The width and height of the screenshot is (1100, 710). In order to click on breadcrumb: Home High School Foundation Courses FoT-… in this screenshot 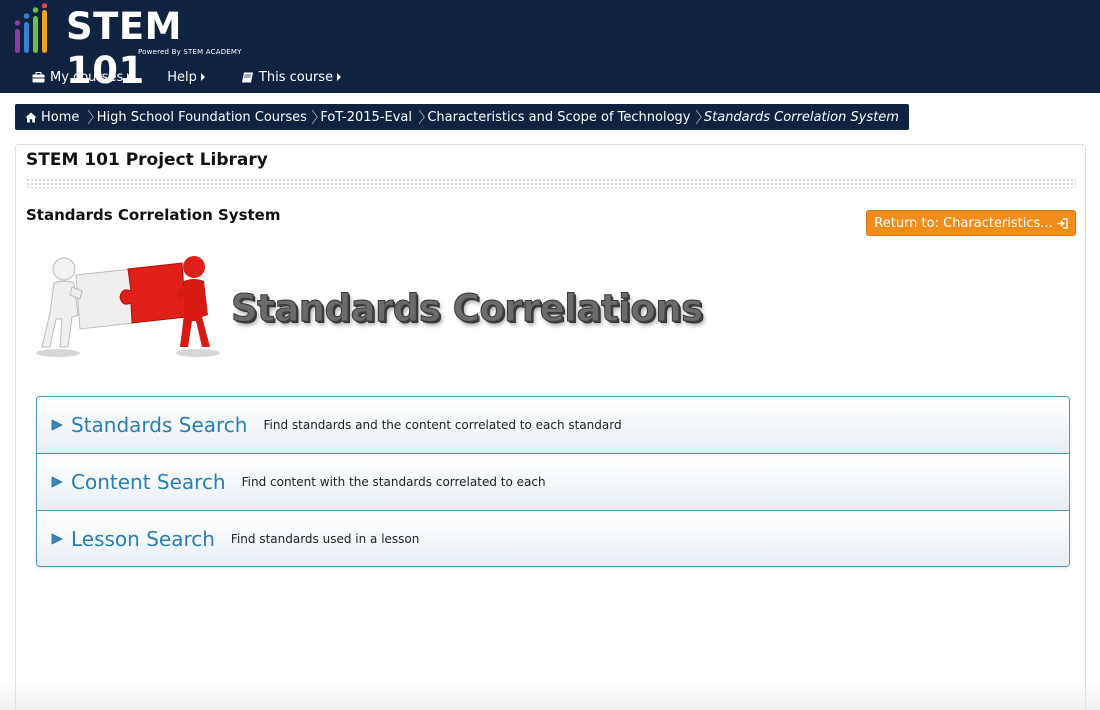, I will do `click(462, 117)`.